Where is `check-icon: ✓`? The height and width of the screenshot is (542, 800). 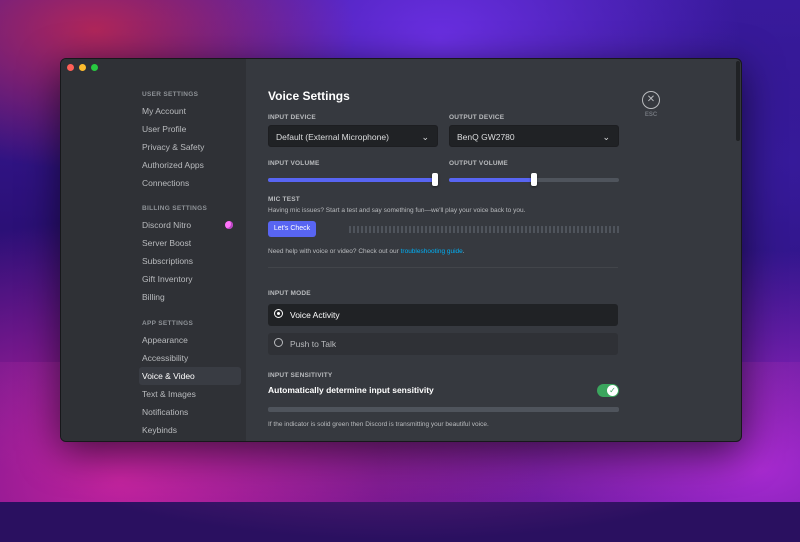 check-icon: ✓ is located at coordinates (612, 390).